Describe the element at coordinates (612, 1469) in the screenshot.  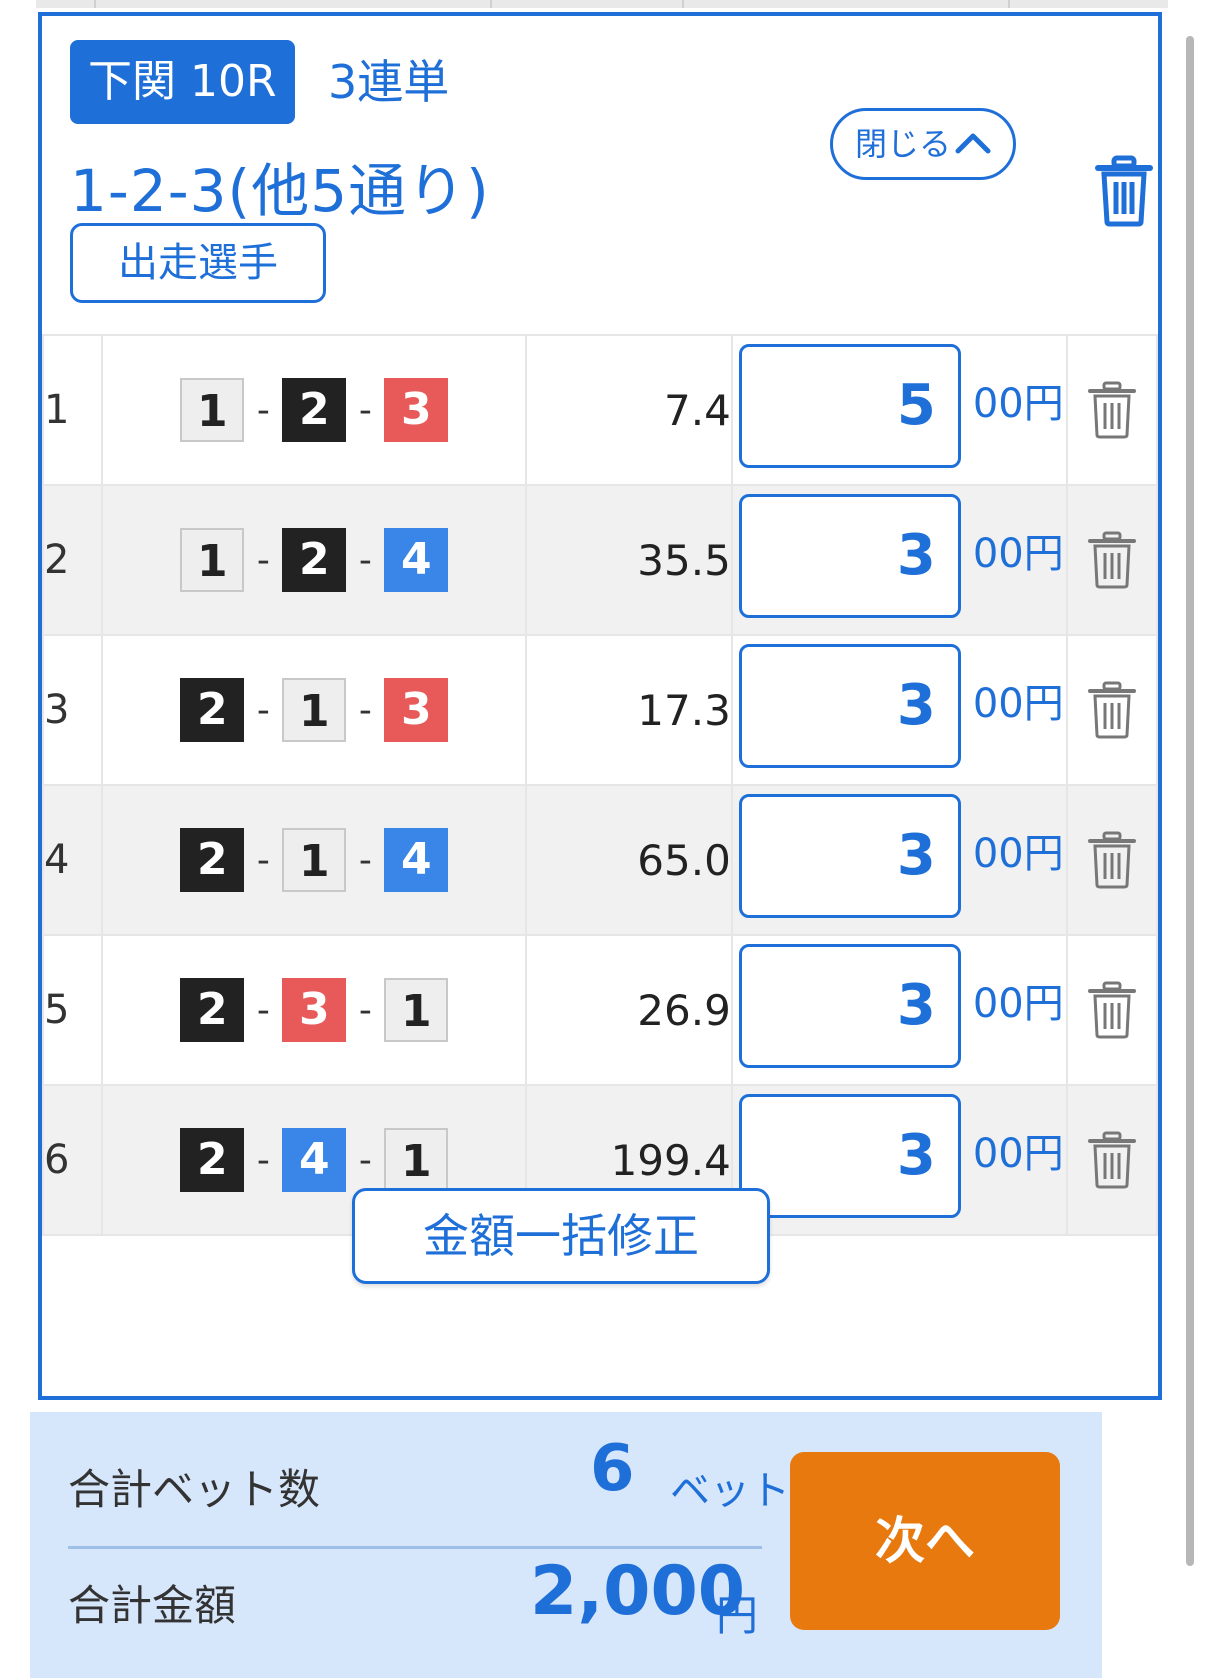
I see `total-bets-value: 6` at that location.